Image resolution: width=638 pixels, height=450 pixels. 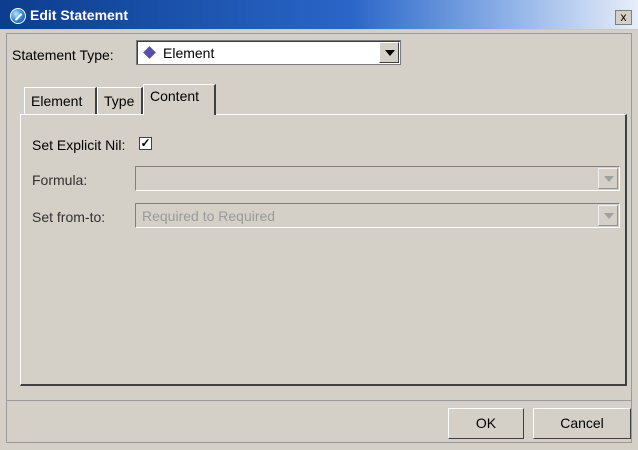 I want to click on footer-divider, so click(x=319, y=400).